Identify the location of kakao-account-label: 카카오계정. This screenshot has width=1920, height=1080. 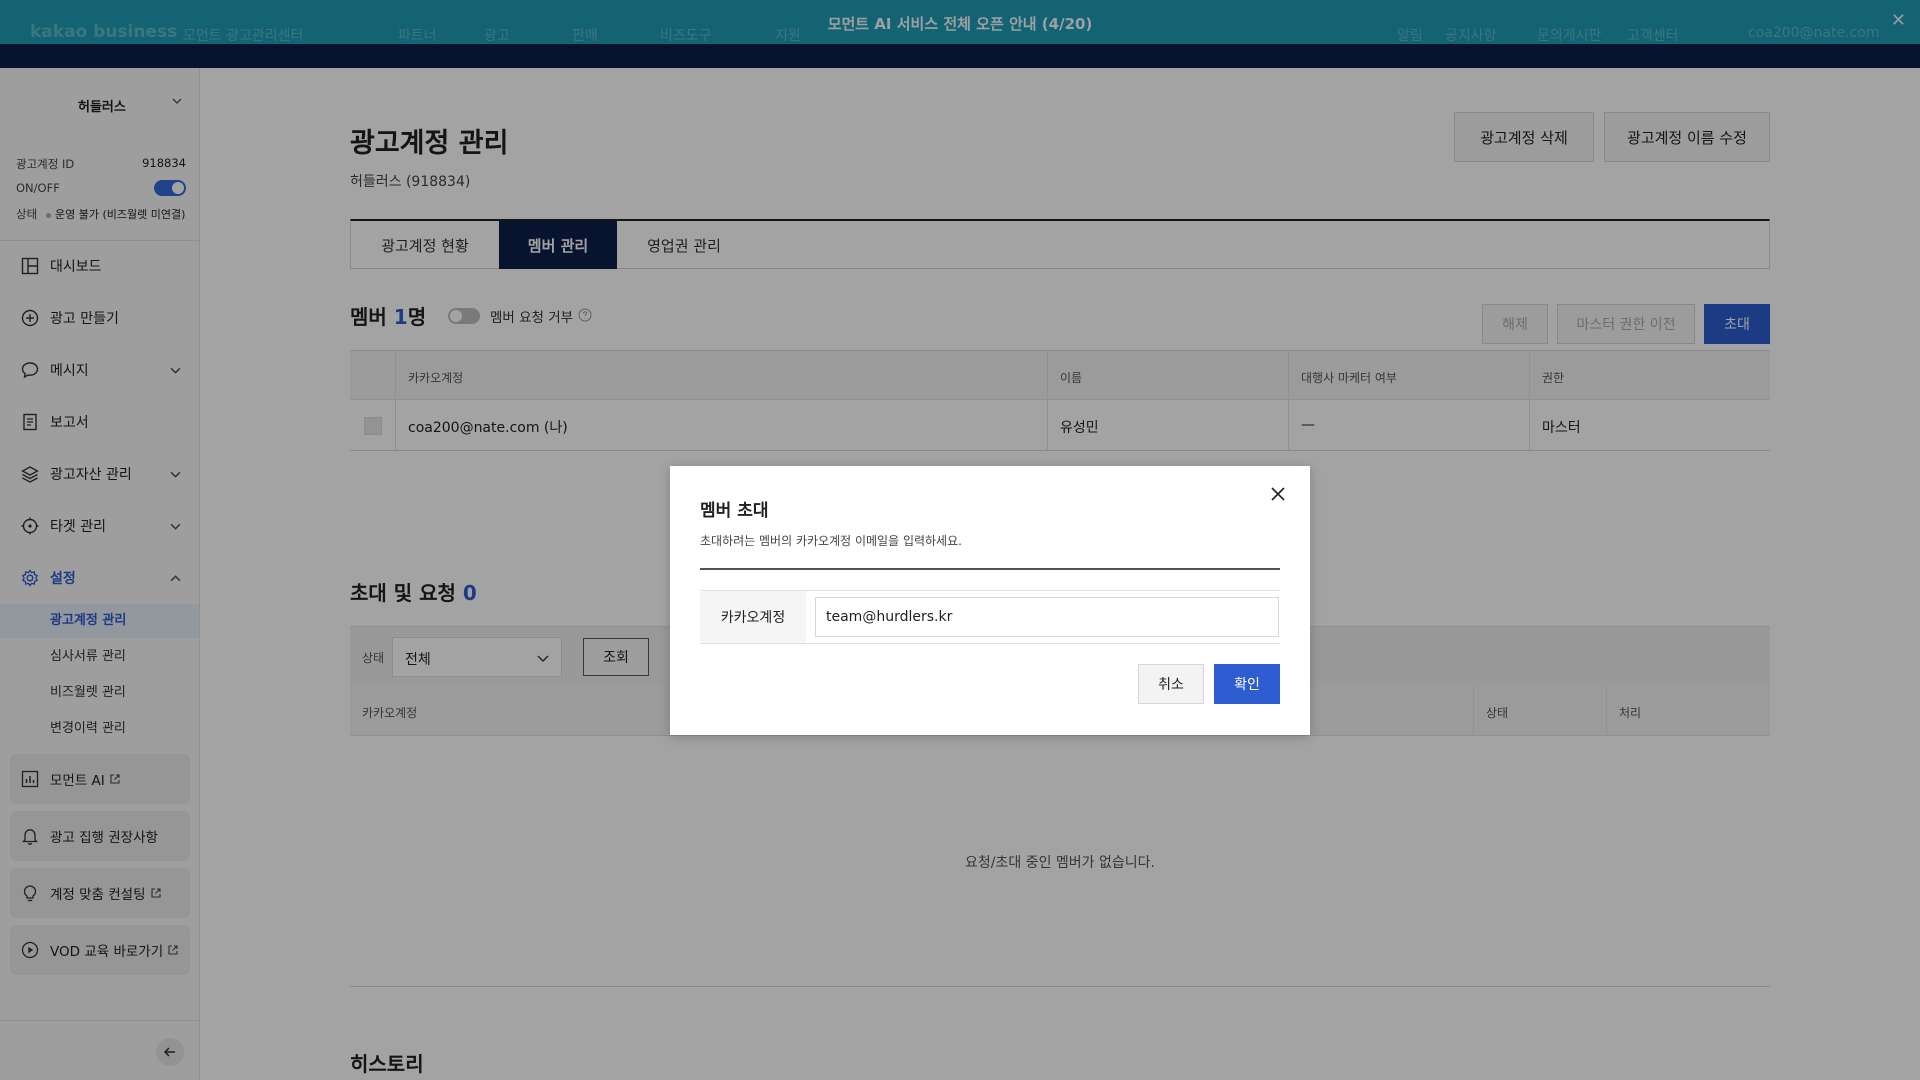
(753, 617).